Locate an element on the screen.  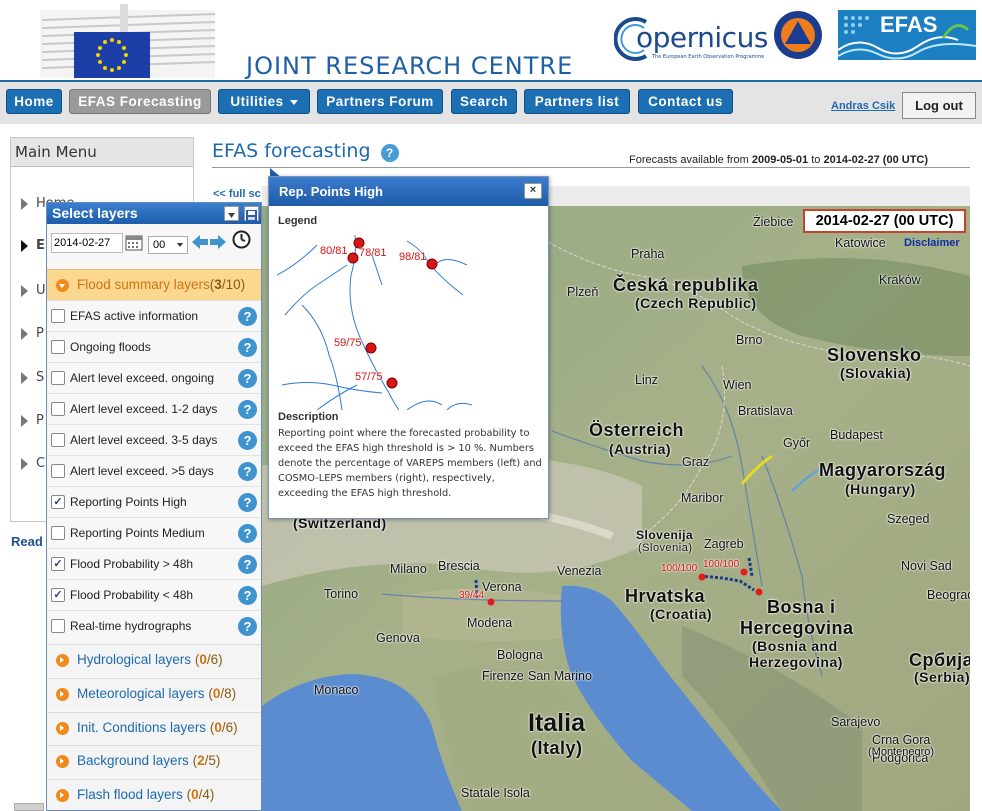
nav-efas-forecasting: EFAS Forecasting is located at coordinates (140, 101).